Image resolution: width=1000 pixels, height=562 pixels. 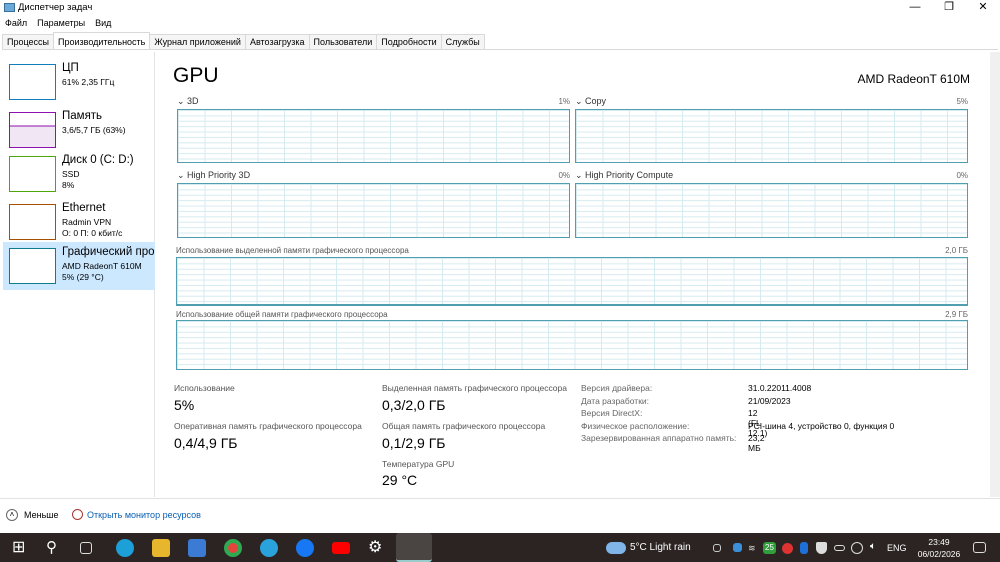 I want to click on detail-row: Версия DirectX: 12 (FL 12.1), so click(x=674, y=423).